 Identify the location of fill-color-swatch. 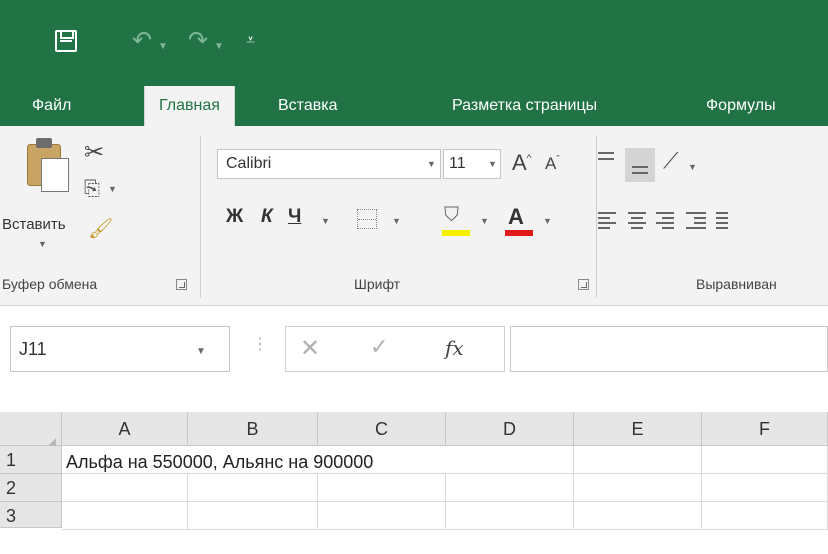
(456, 233).